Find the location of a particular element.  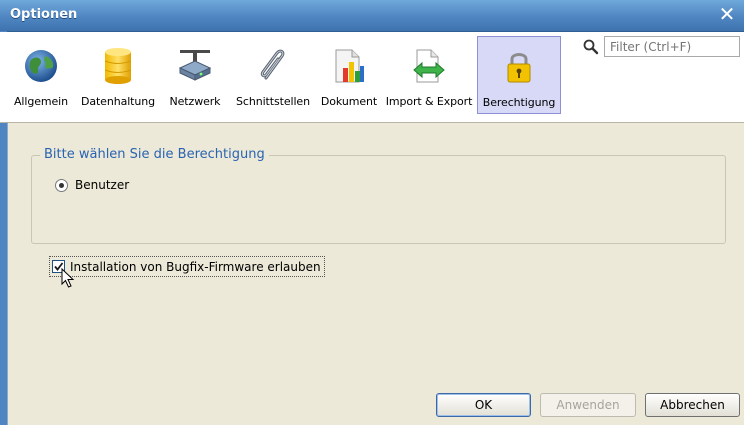

tab-schnittstellen: Schnittstellen is located at coordinates (273, 75).